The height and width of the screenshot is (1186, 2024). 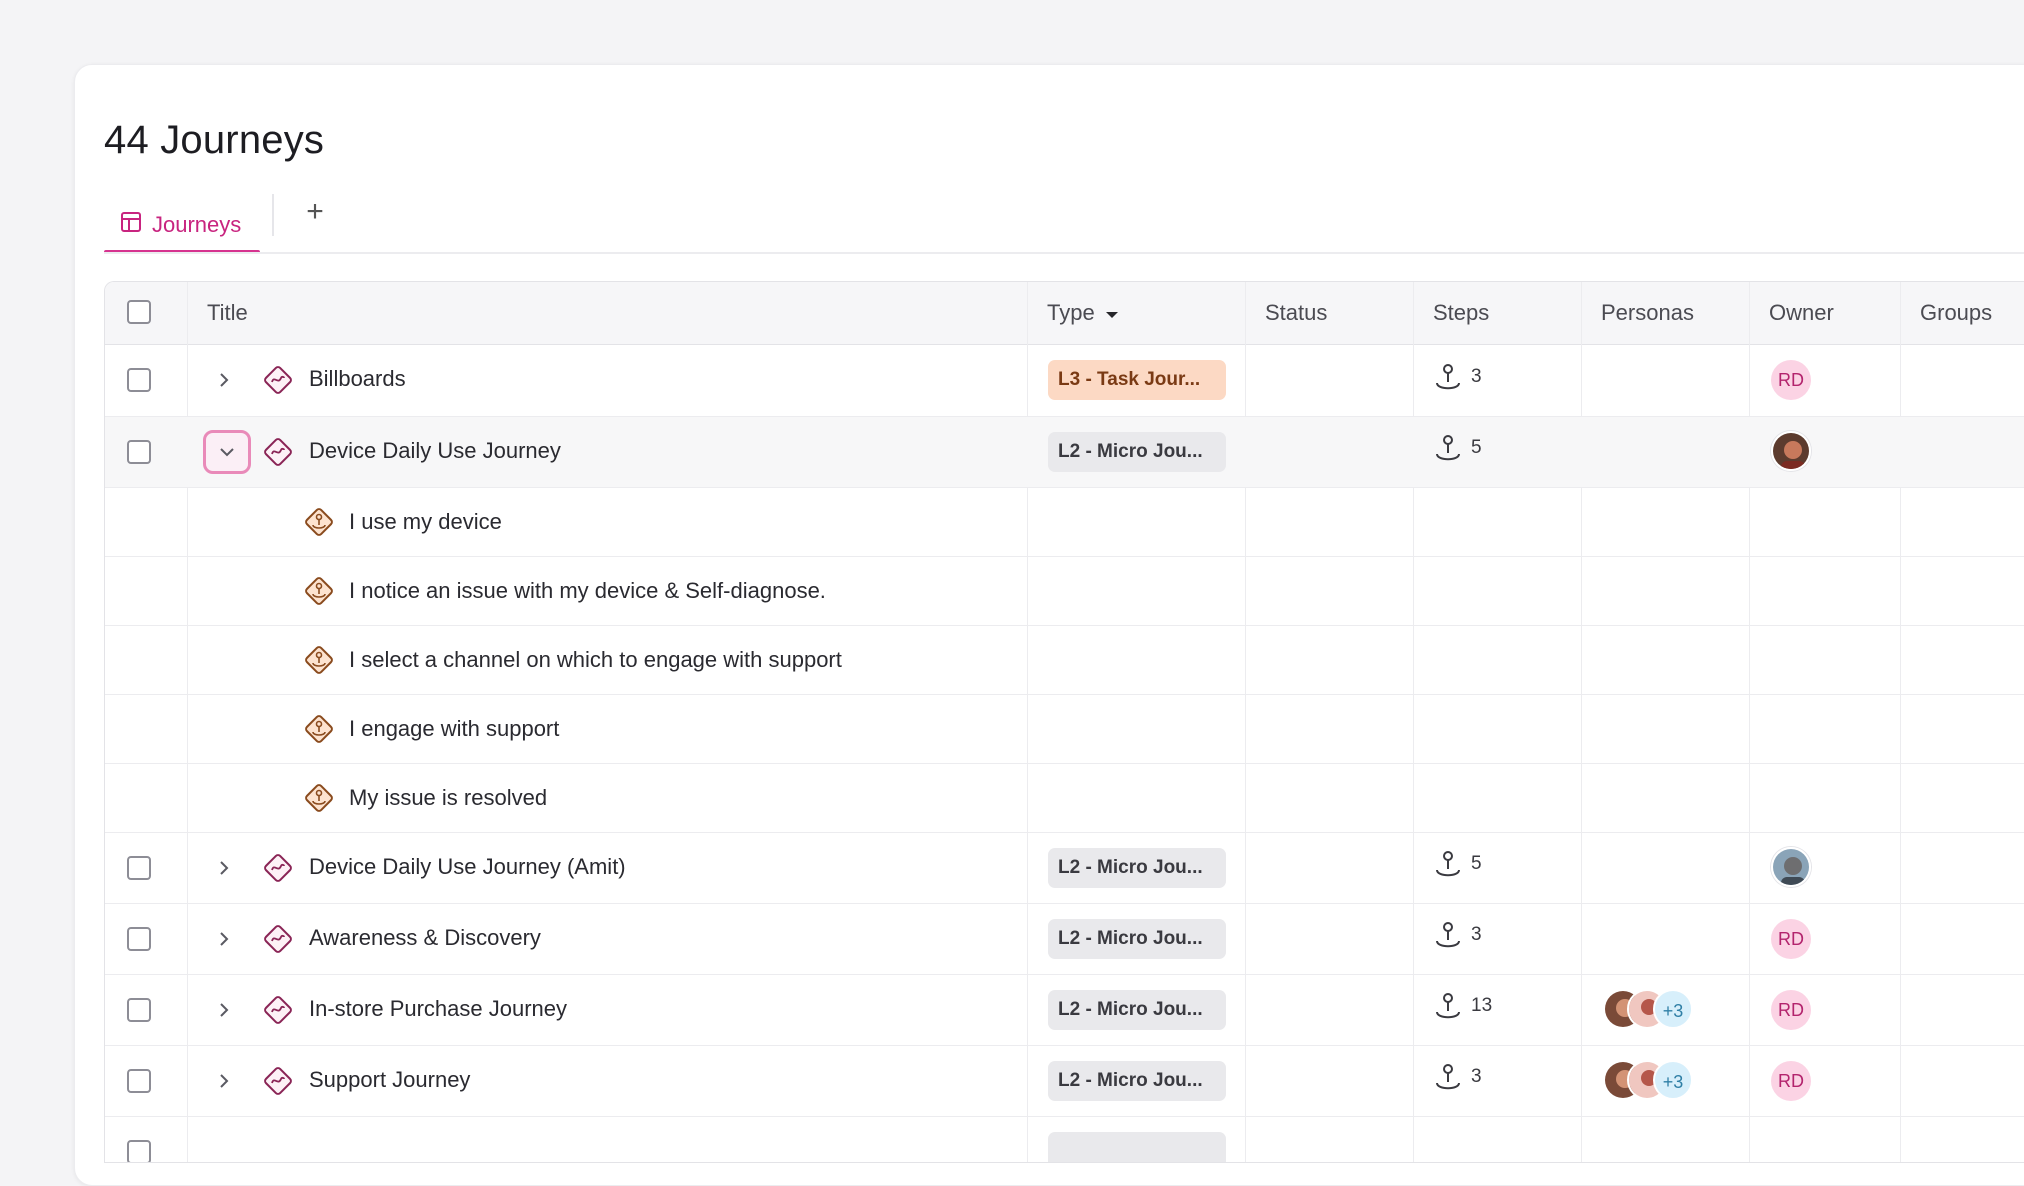 I want to click on select-all-checkbox, so click(x=139, y=312).